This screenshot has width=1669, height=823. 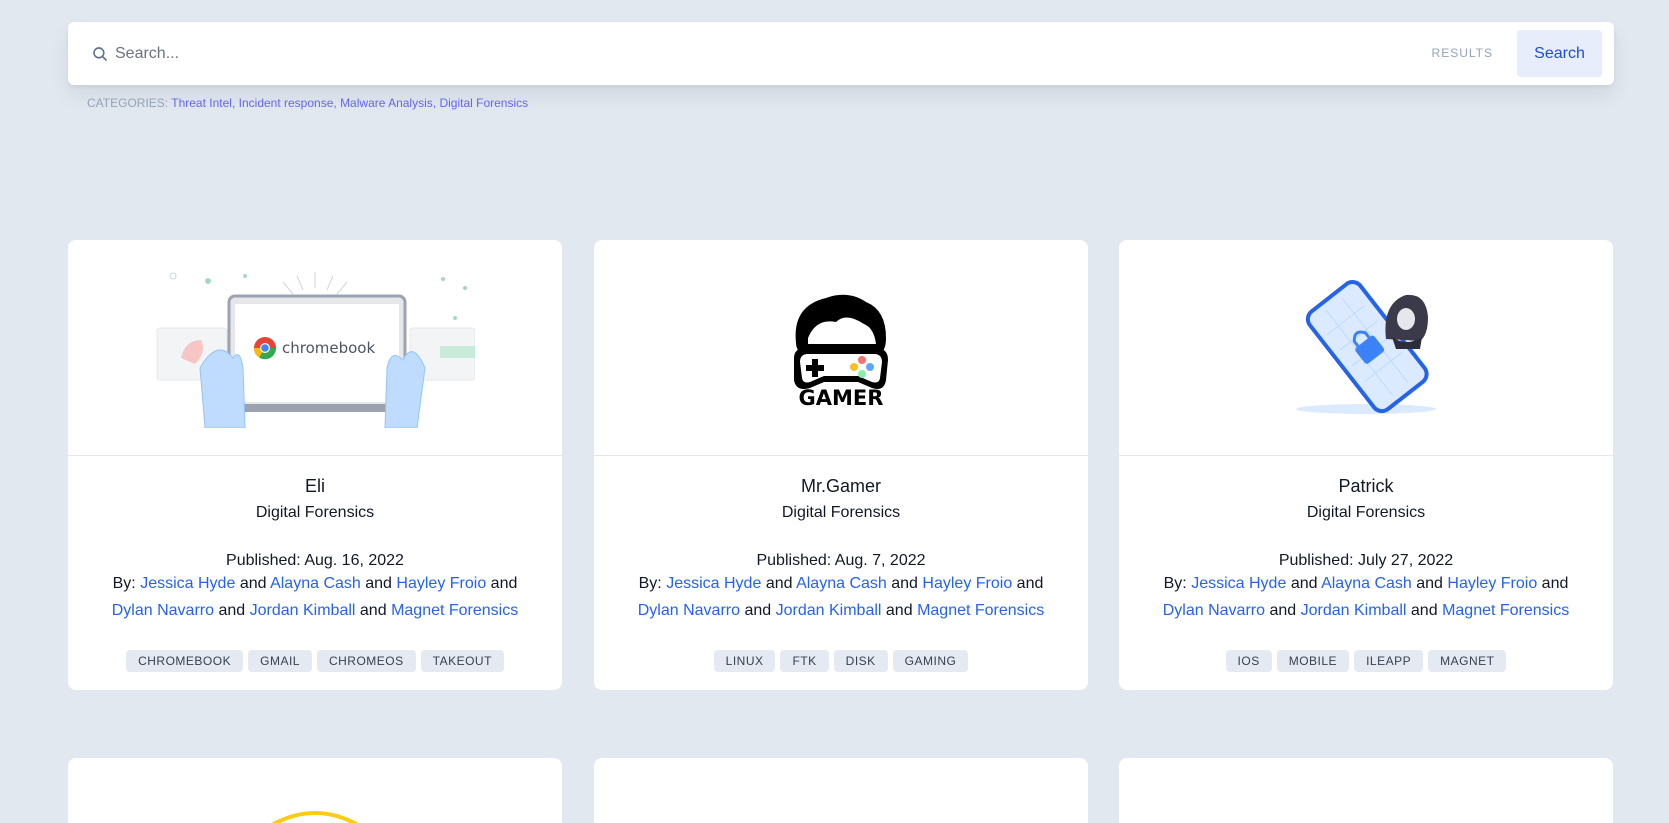 I want to click on tag: CHROMEOS, so click(x=366, y=661).